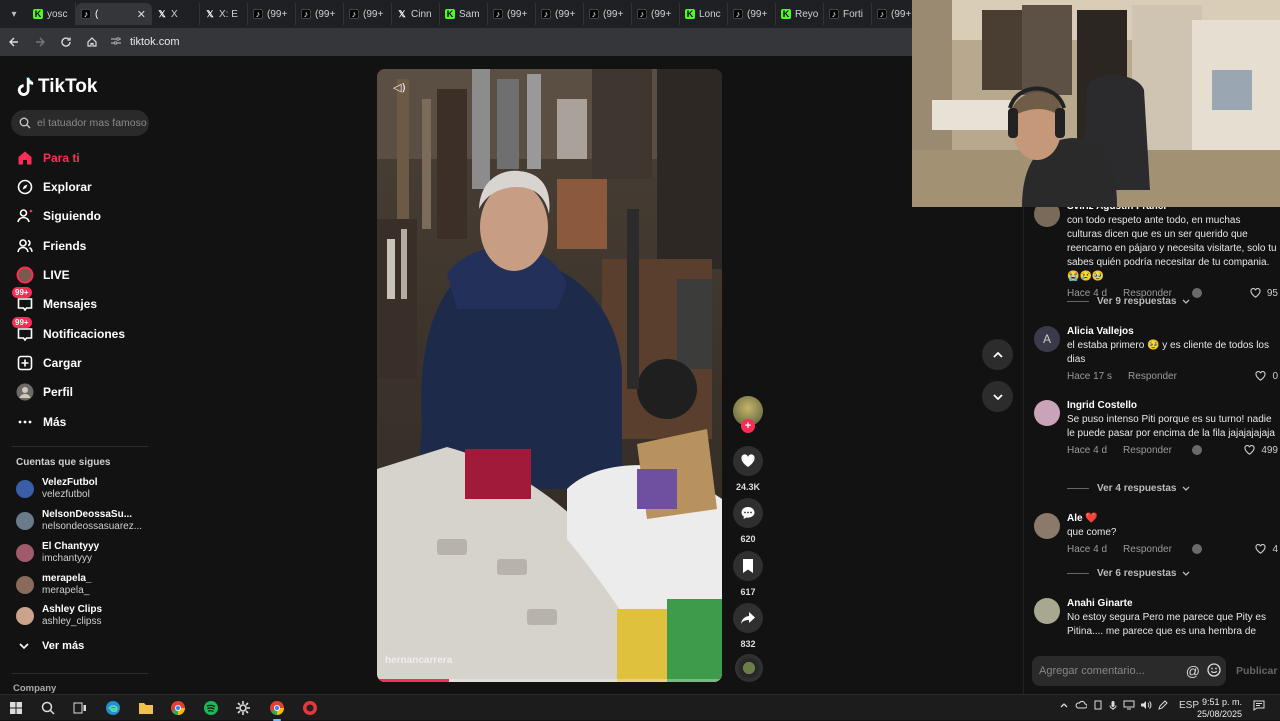  I want to click on notification-center-icon, so click(1259, 707).